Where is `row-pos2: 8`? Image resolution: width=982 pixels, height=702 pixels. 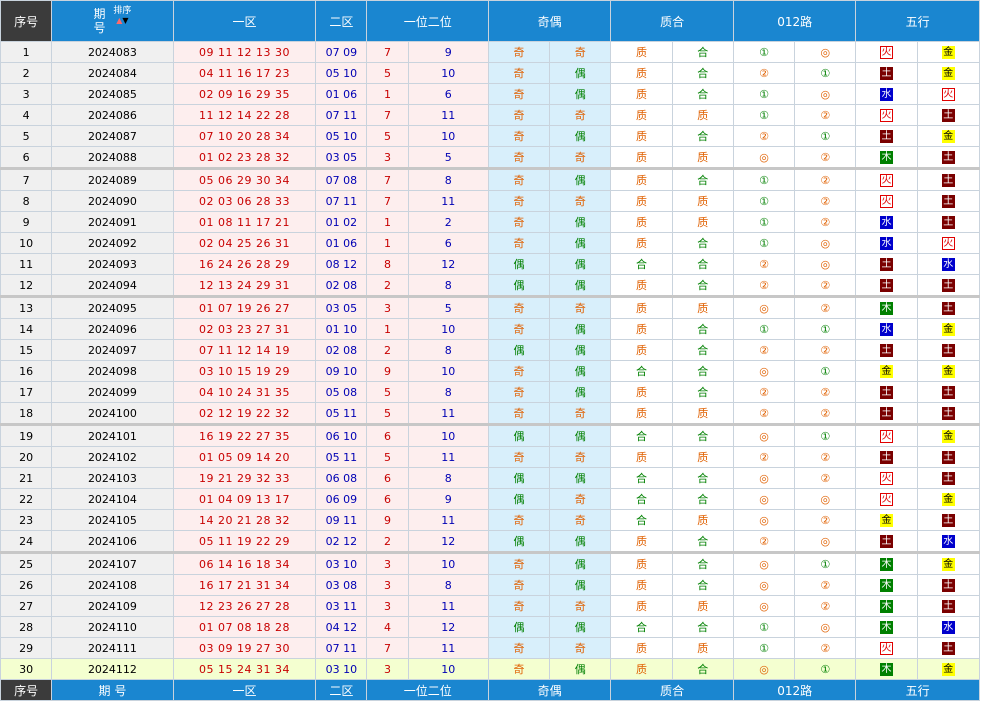 row-pos2: 8 is located at coordinates (448, 350).